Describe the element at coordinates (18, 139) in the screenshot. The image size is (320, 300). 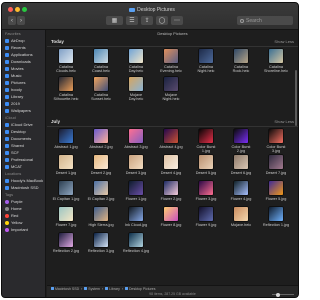
I see `sidebar-item-icloud-2: Documents` at that location.